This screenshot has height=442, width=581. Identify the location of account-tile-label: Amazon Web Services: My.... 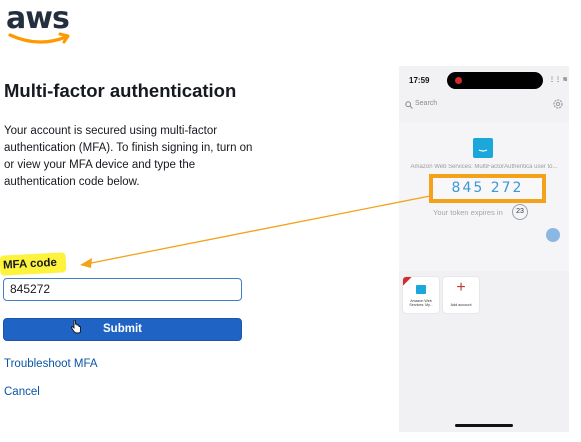
(421, 303).